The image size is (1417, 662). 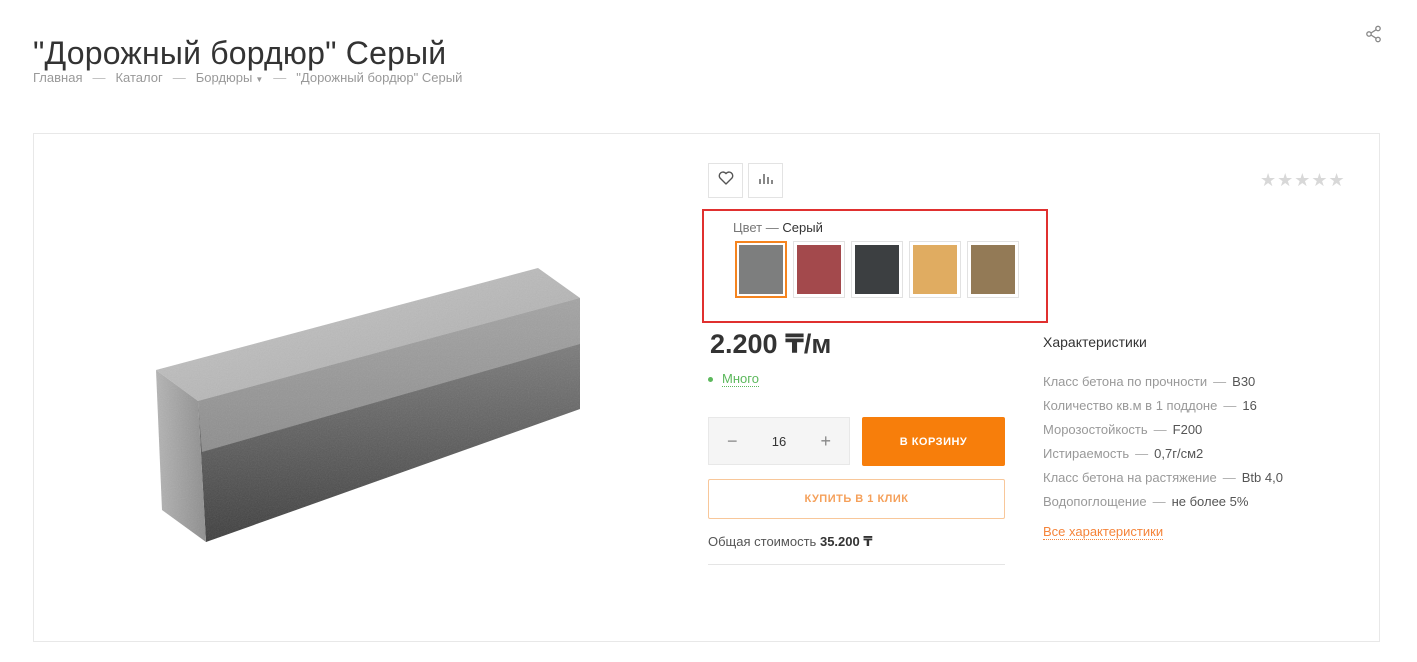 I want to click on spec-name: Количество кв.м в 1 поддоне, so click(x=1130, y=405).